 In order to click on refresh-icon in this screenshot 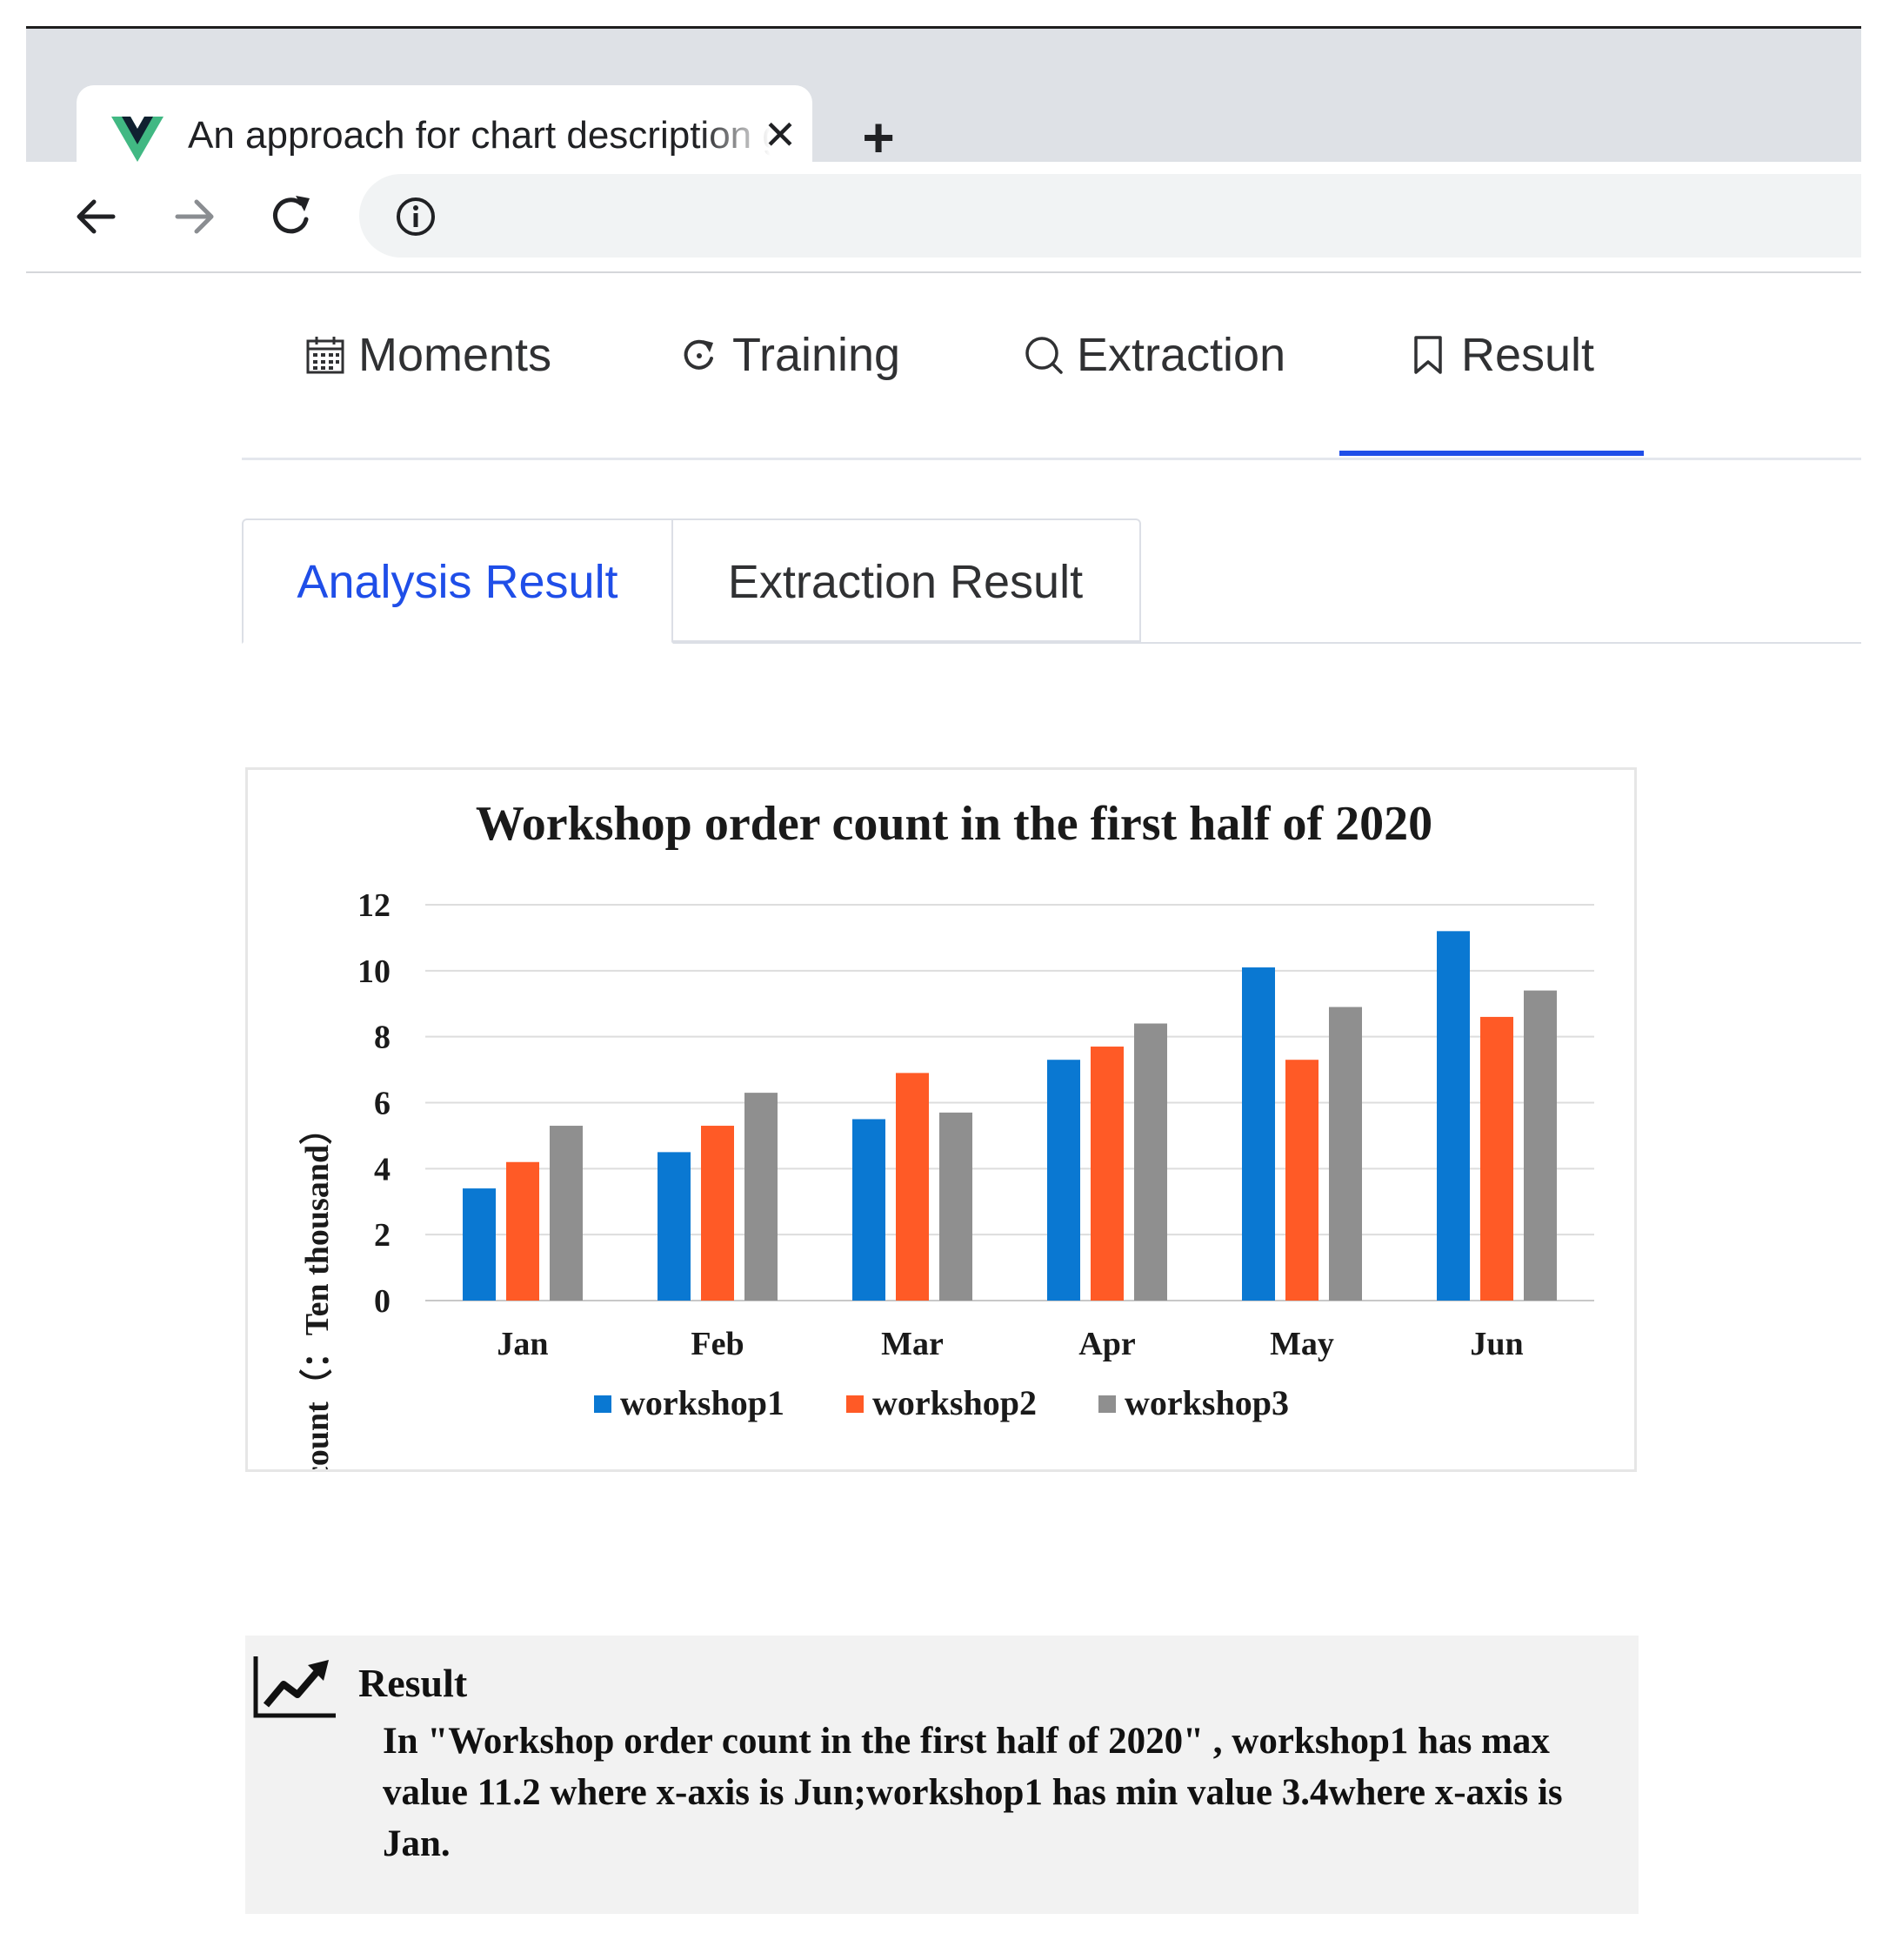, I will do `click(699, 354)`.